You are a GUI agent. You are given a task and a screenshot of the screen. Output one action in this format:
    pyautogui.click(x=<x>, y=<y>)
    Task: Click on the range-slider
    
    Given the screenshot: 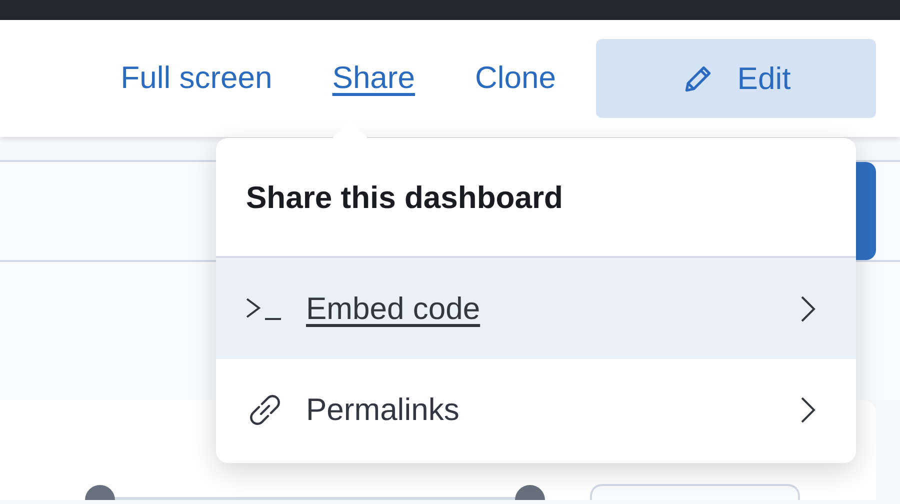 What is the action you would take?
    pyautogui.click(x=315, y=492)
    